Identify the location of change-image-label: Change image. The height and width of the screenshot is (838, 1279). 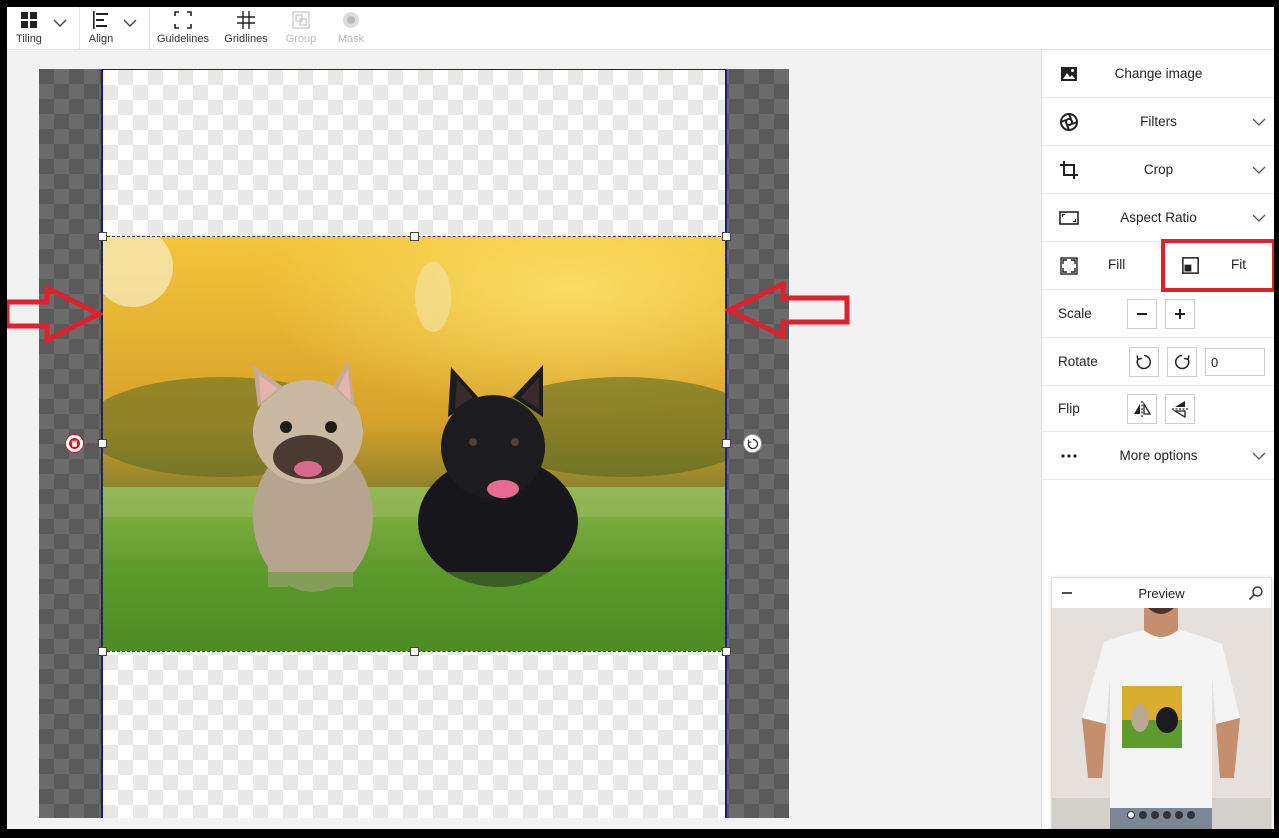
(1158, 73).